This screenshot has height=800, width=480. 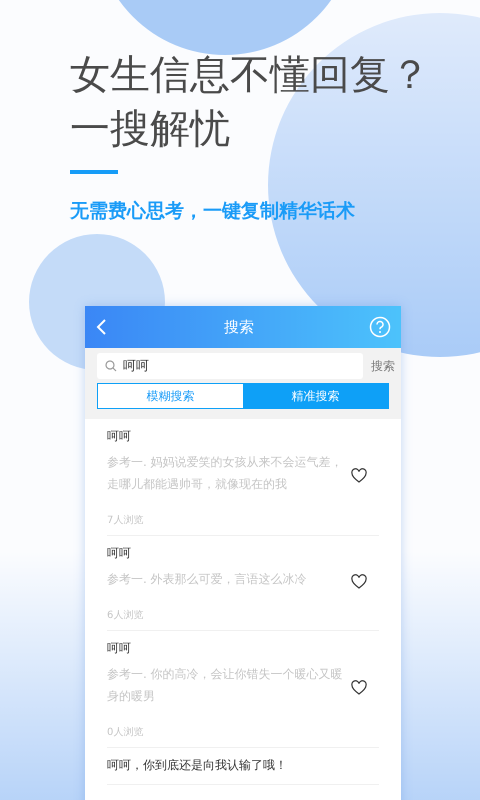 I want to click on result-title: 呵呵，你到底还是向我认输了哦！, so click(x=197, y=765).